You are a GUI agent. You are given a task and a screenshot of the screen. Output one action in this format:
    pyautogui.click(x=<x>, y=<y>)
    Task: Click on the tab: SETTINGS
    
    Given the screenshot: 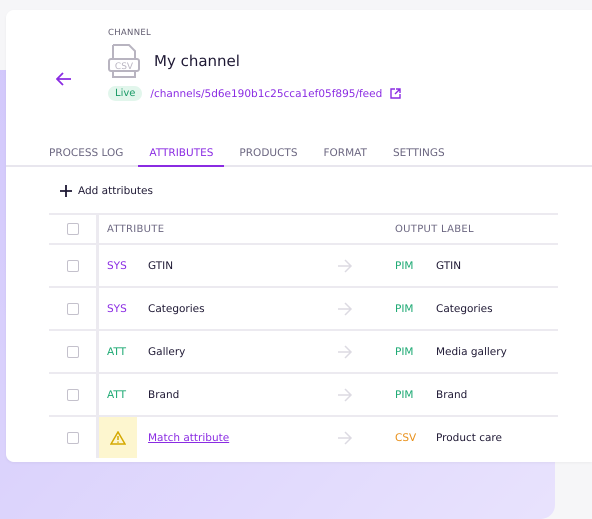 What is the action you would take?
    pyautogui.click(x=419, y=155)
    